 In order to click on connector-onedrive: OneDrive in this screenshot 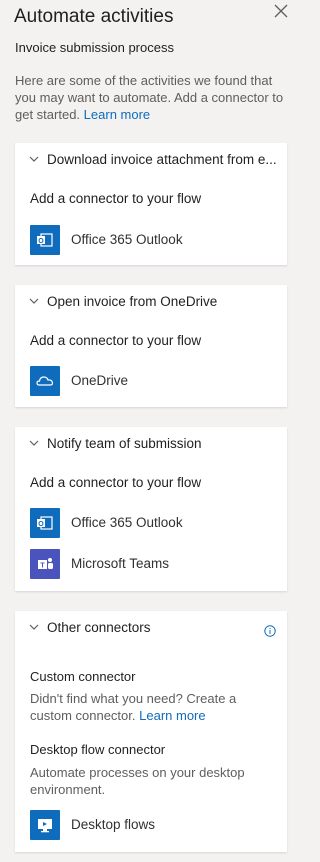, I will do `click(153, 381)`.